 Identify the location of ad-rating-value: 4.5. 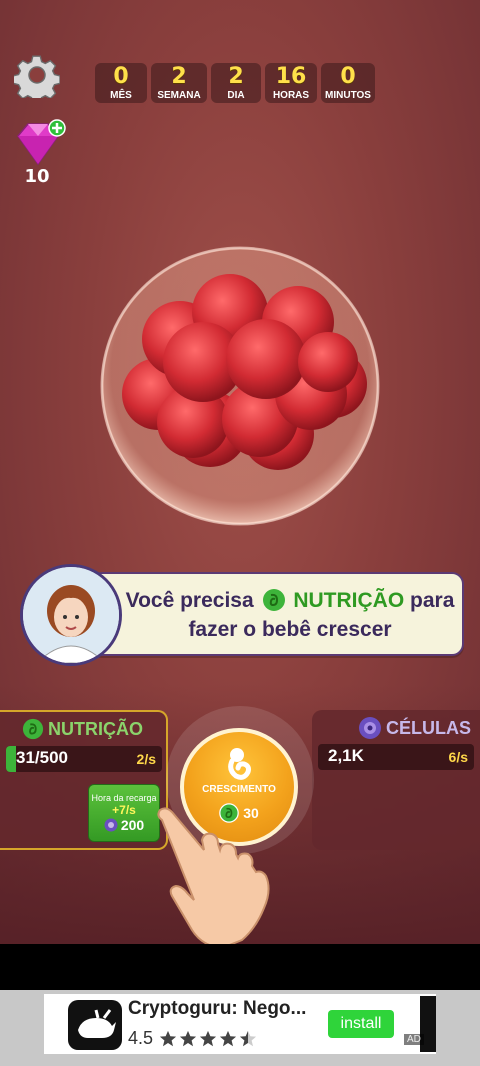
(141, 1038).